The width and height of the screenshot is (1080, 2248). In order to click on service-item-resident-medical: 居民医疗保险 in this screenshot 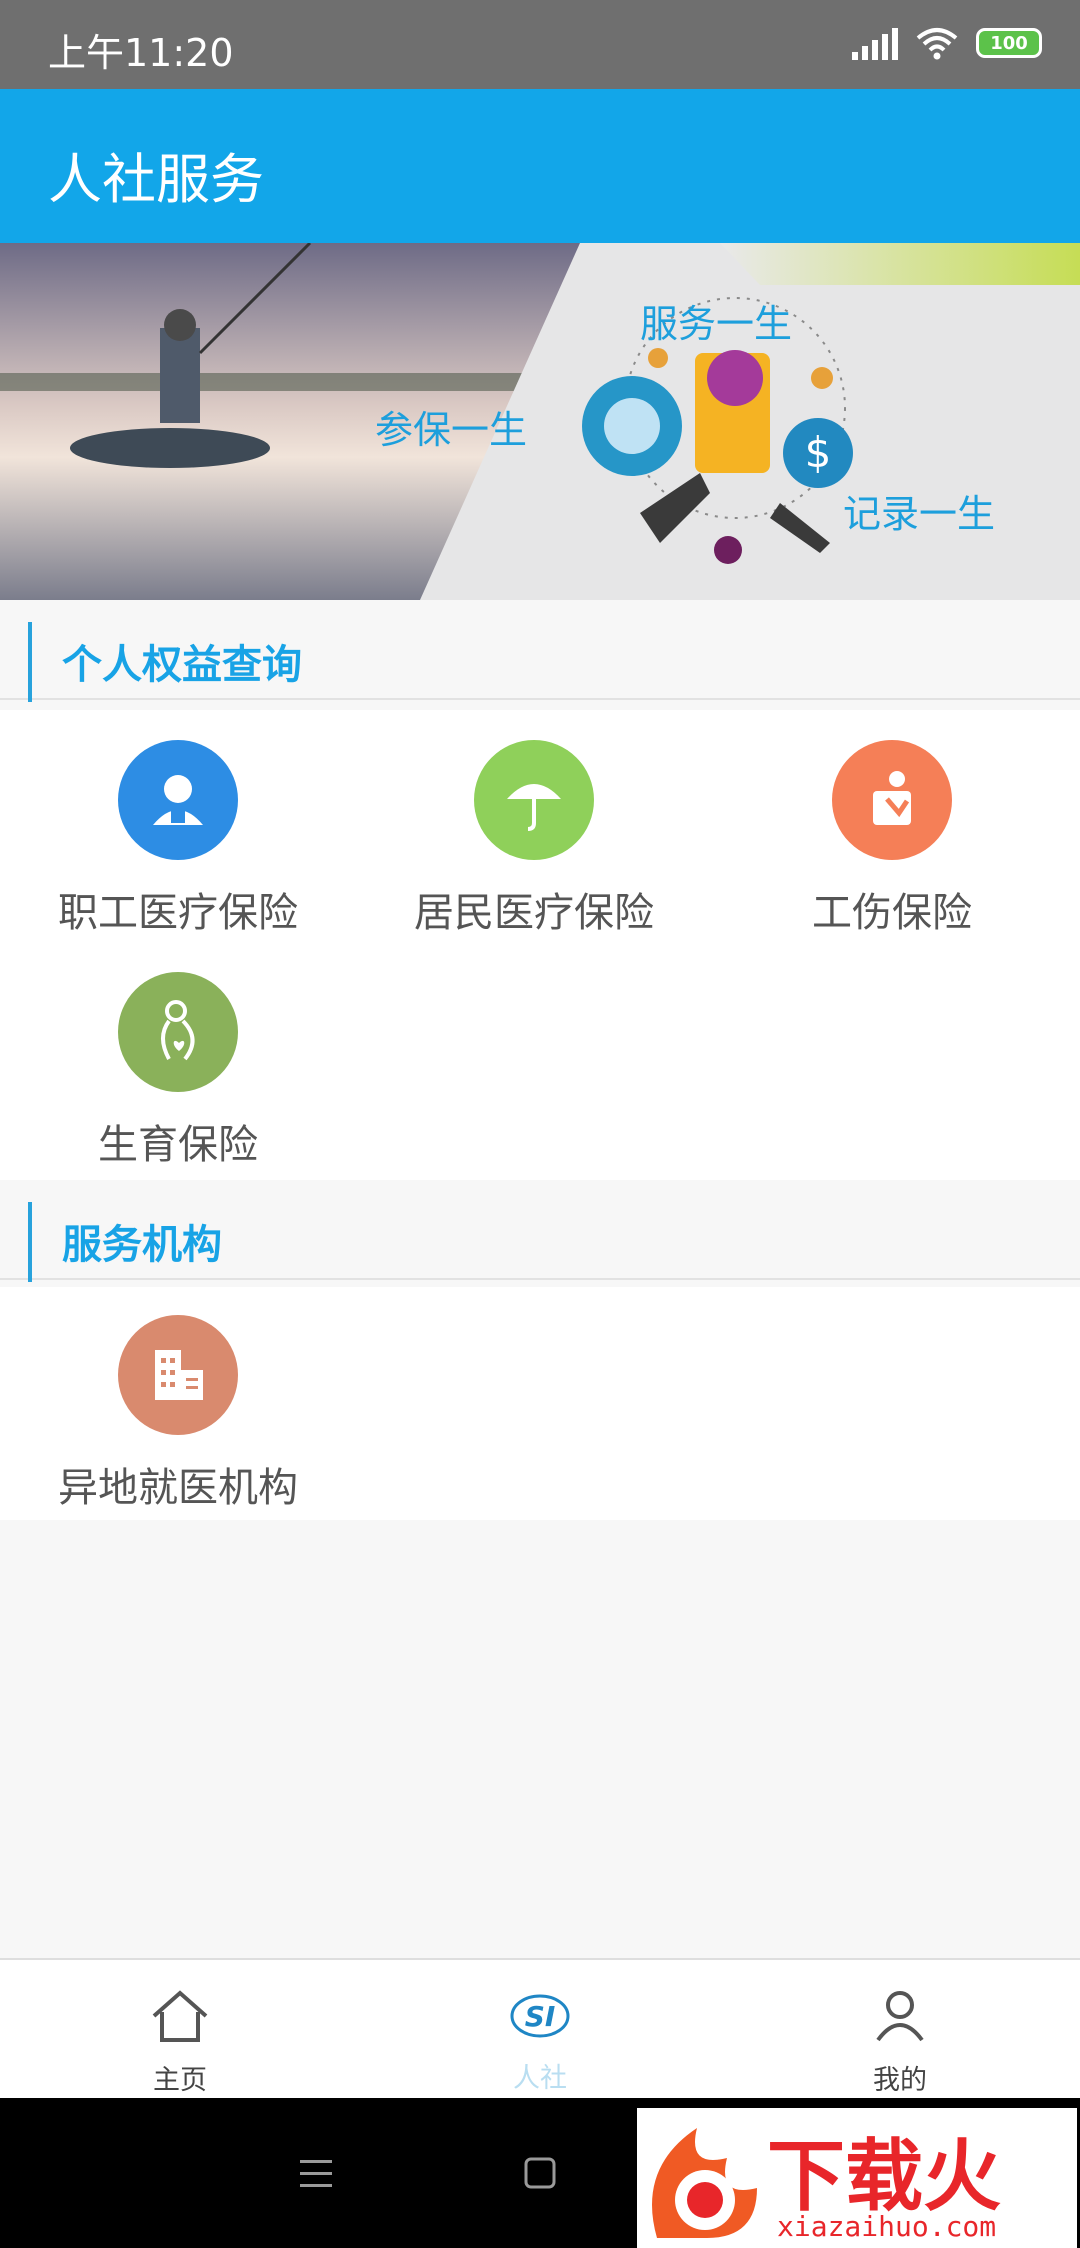, I will do `click(534, 839)`.